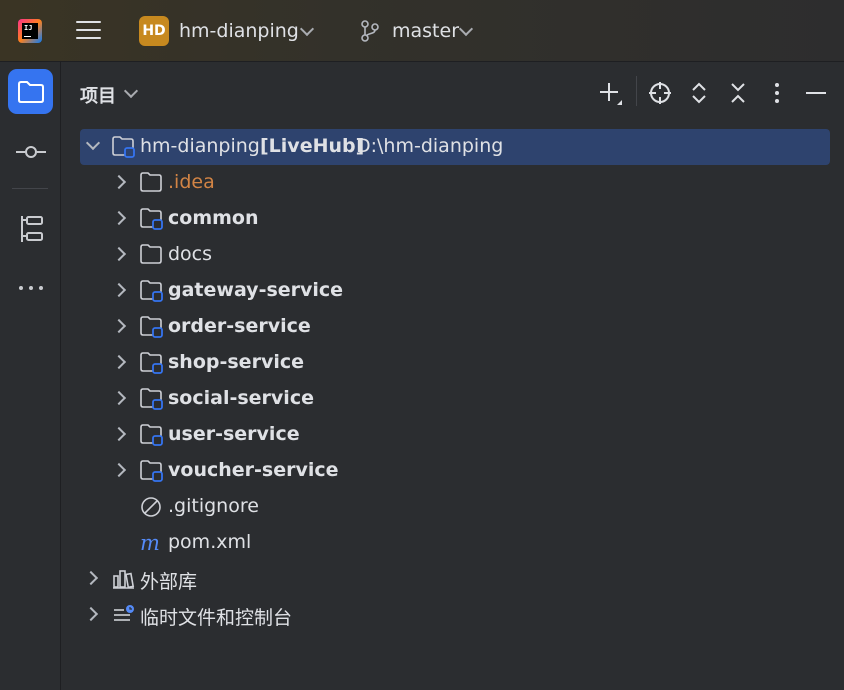 The width and height of the screenshot is (844, 690). What do you see at coordinates (455, 615) in the screenshot?
I see `tree-row-scratches: 临时文件和控制台` at bounding box center [455, 615].